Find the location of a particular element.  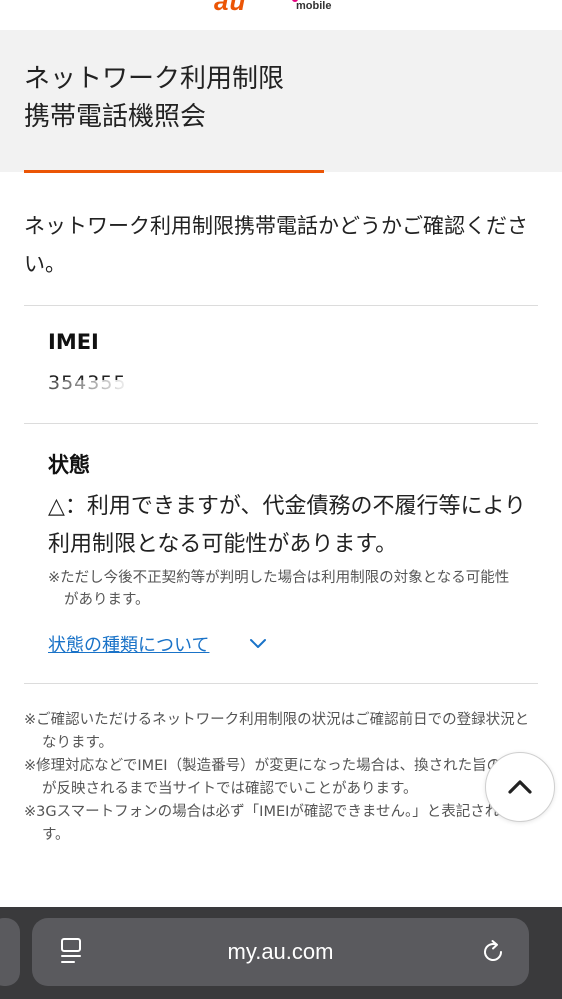

url-text: my.au.com is located at coordinates (280, 951).